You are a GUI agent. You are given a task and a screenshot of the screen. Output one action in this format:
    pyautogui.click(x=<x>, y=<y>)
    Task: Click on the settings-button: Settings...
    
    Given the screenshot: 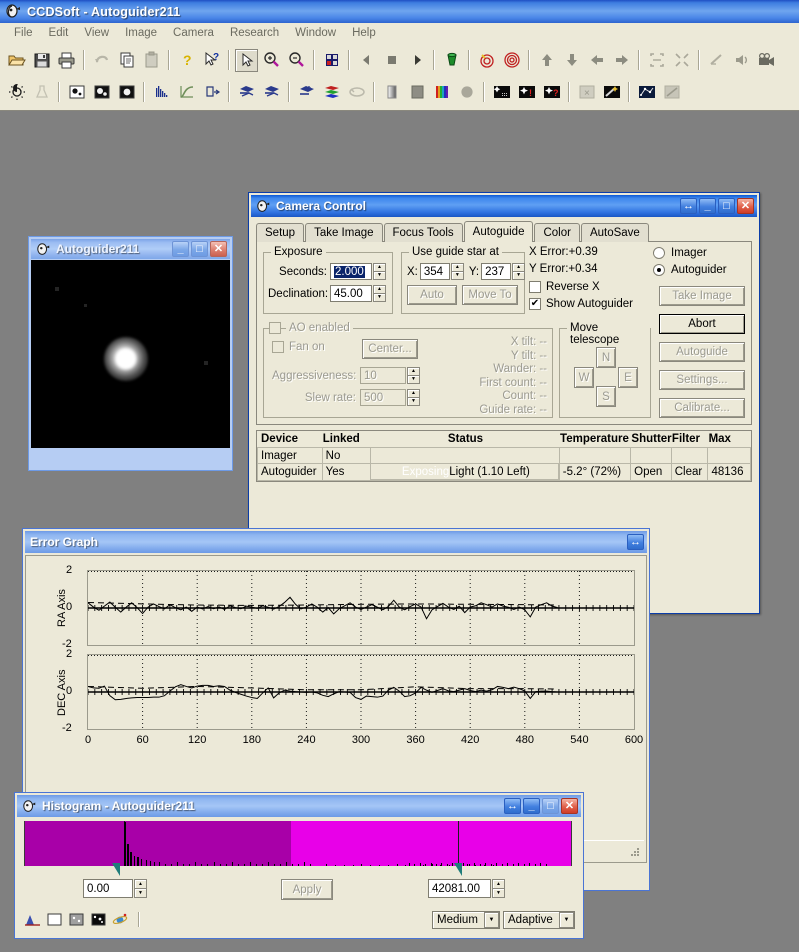 What is the action you would take?
    pyautogui.click(x=702, y=380)
    